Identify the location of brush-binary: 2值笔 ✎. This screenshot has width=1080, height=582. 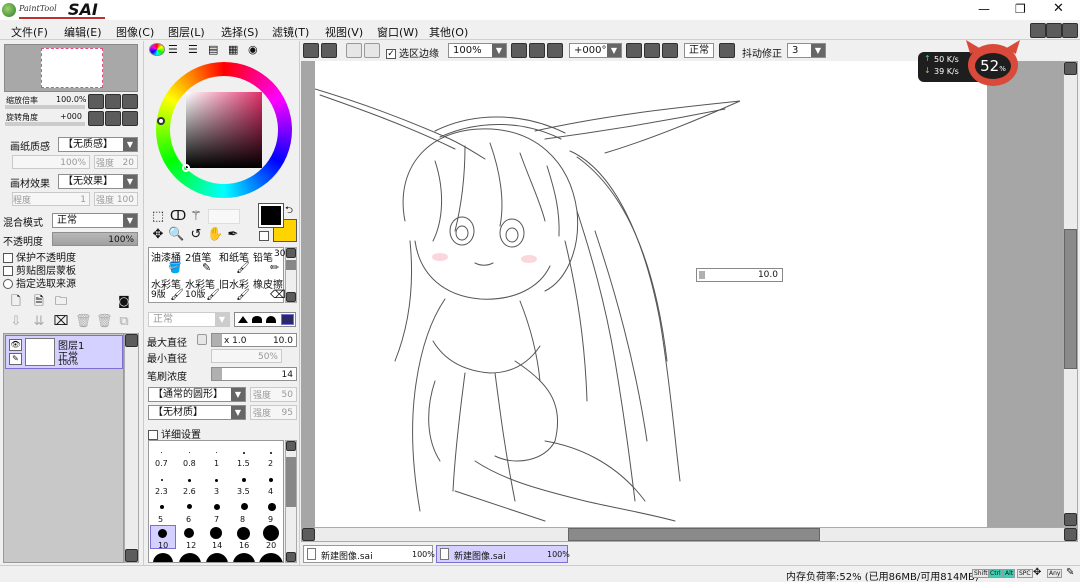
(200, 262).